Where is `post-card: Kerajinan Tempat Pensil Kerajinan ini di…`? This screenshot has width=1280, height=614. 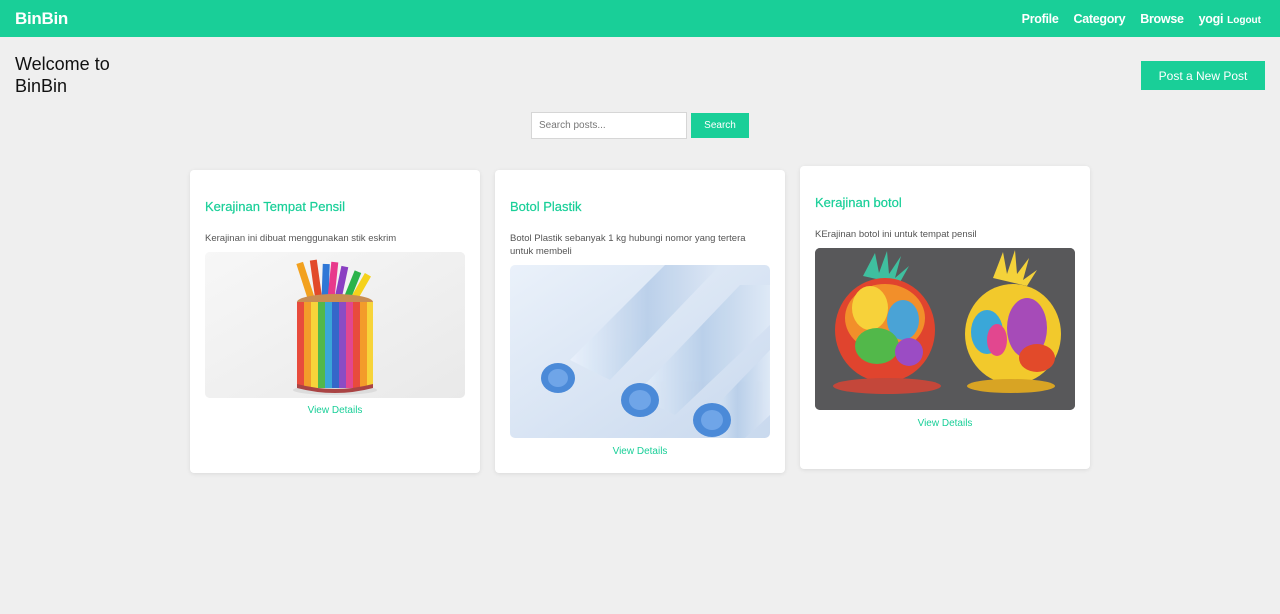
post-card: Kerajinan Tempat Pensil Kerajinan ini di… is located at coordinates (335, 321).